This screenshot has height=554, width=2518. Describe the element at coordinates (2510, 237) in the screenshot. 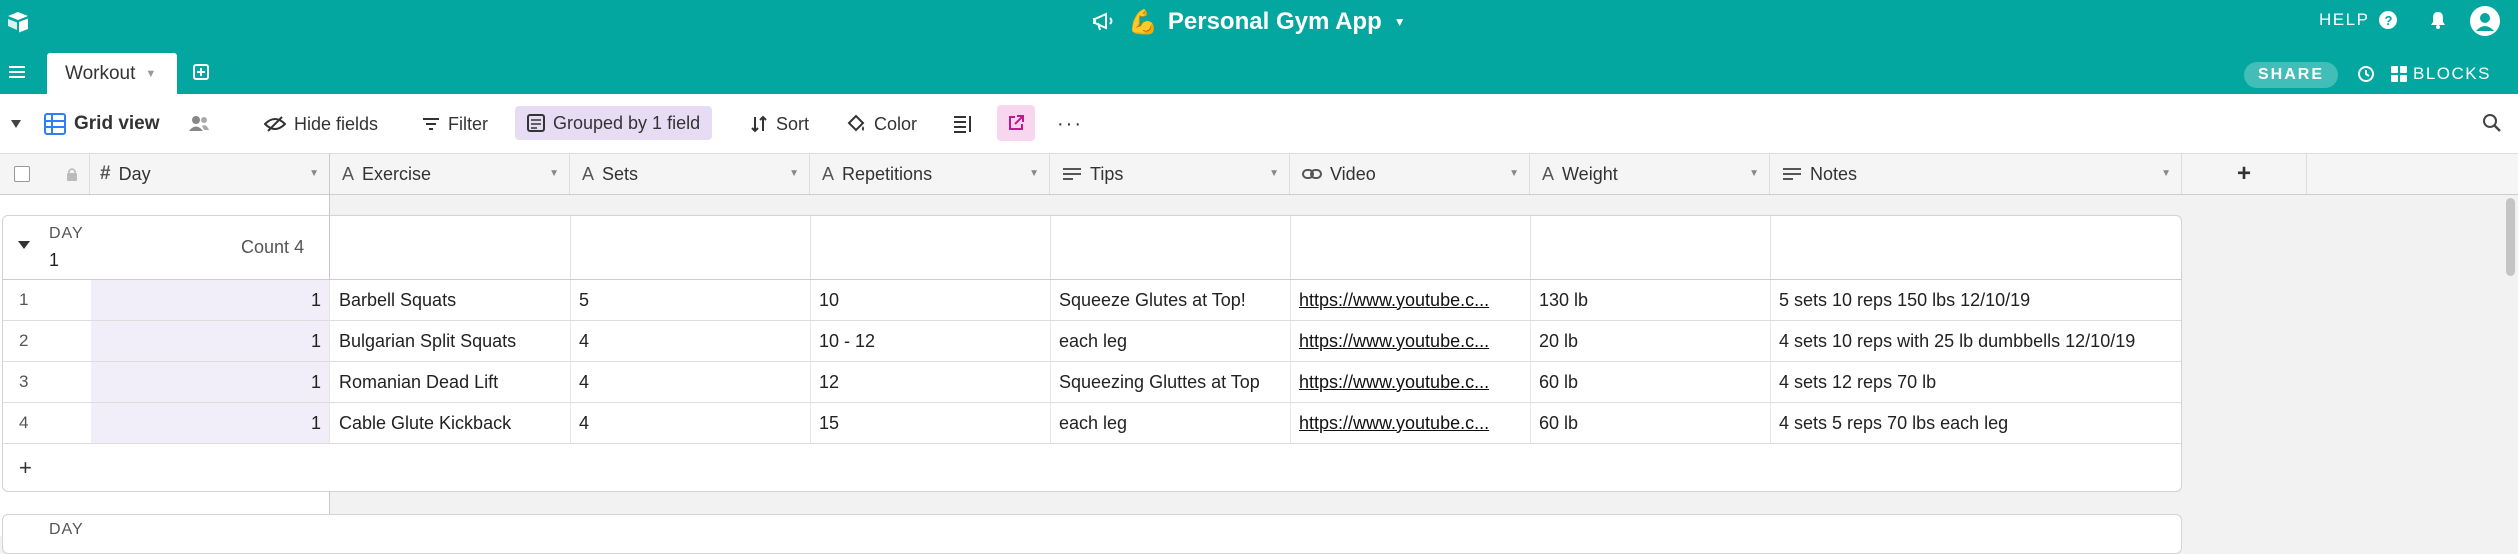

I see `vertical-scrollbar` at that location.